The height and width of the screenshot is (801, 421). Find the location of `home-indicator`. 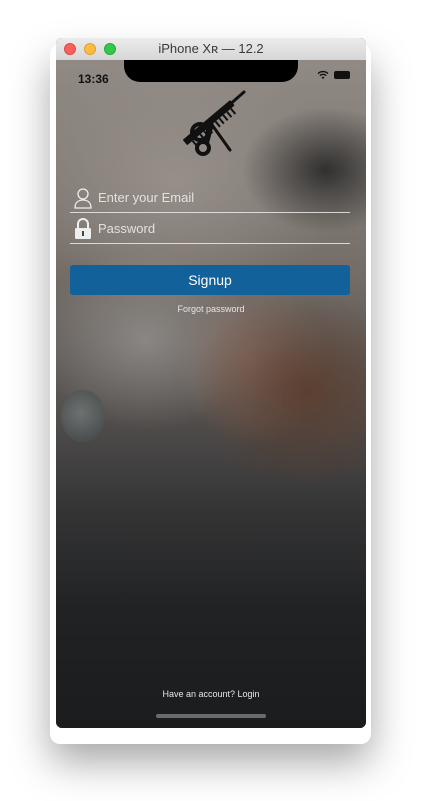

home-indicator is located at coordinates (211, 716).